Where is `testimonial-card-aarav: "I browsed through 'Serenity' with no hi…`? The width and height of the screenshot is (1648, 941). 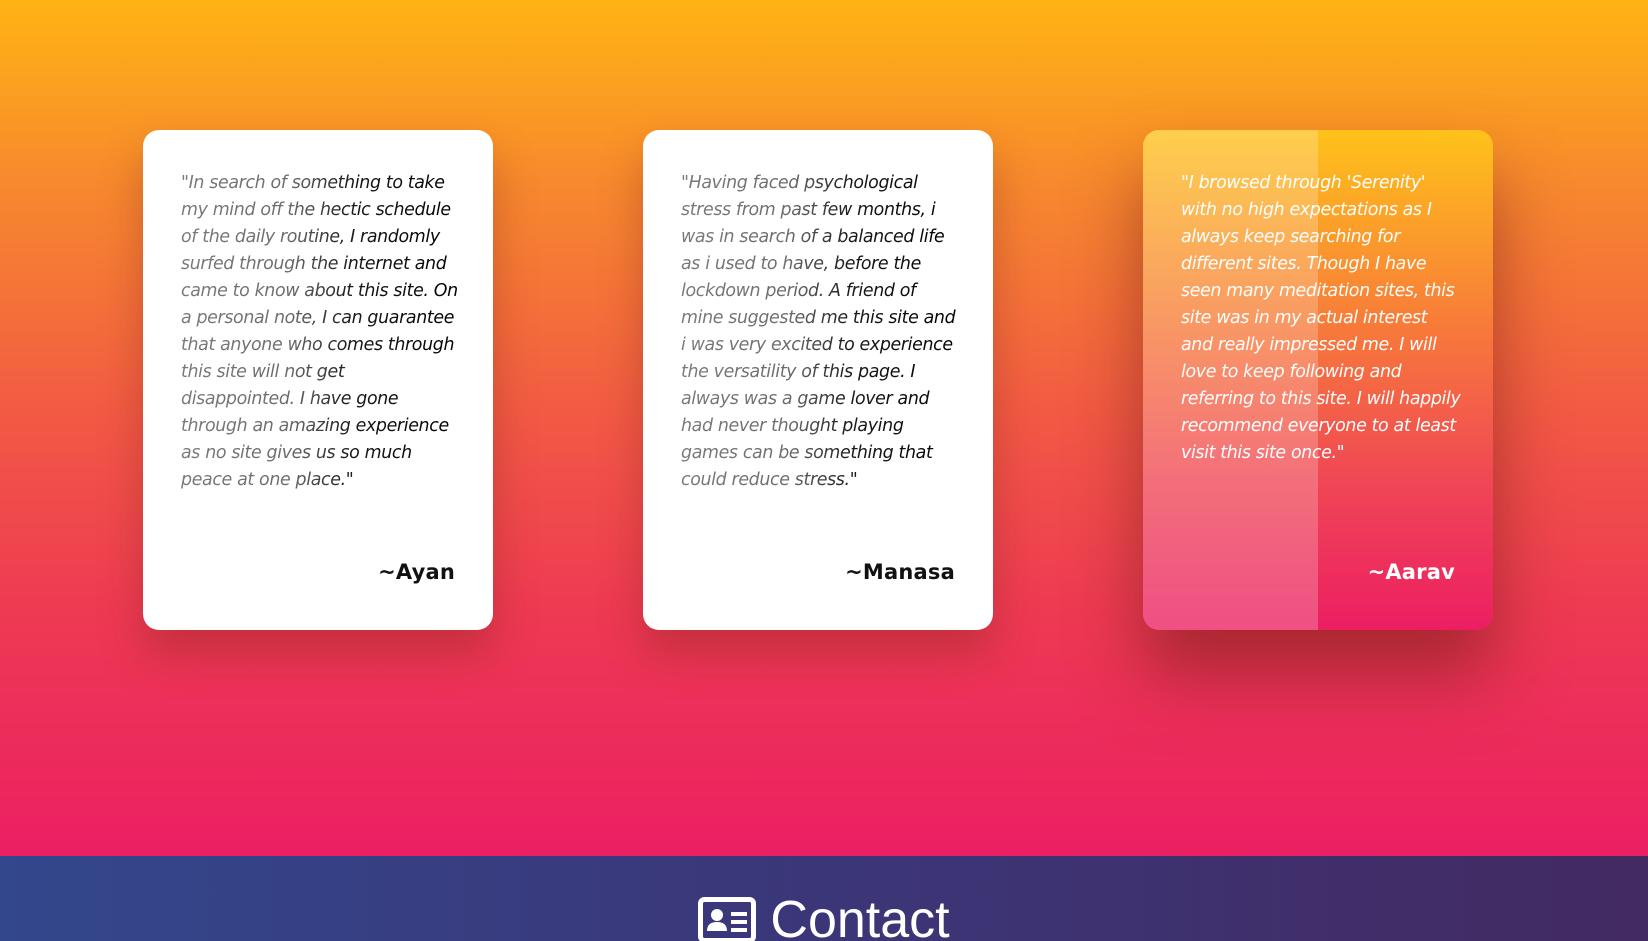 testimonial-card-aarav: "I browsed through 'Serenity' with no hi… is located at coordinates (1318, 380).